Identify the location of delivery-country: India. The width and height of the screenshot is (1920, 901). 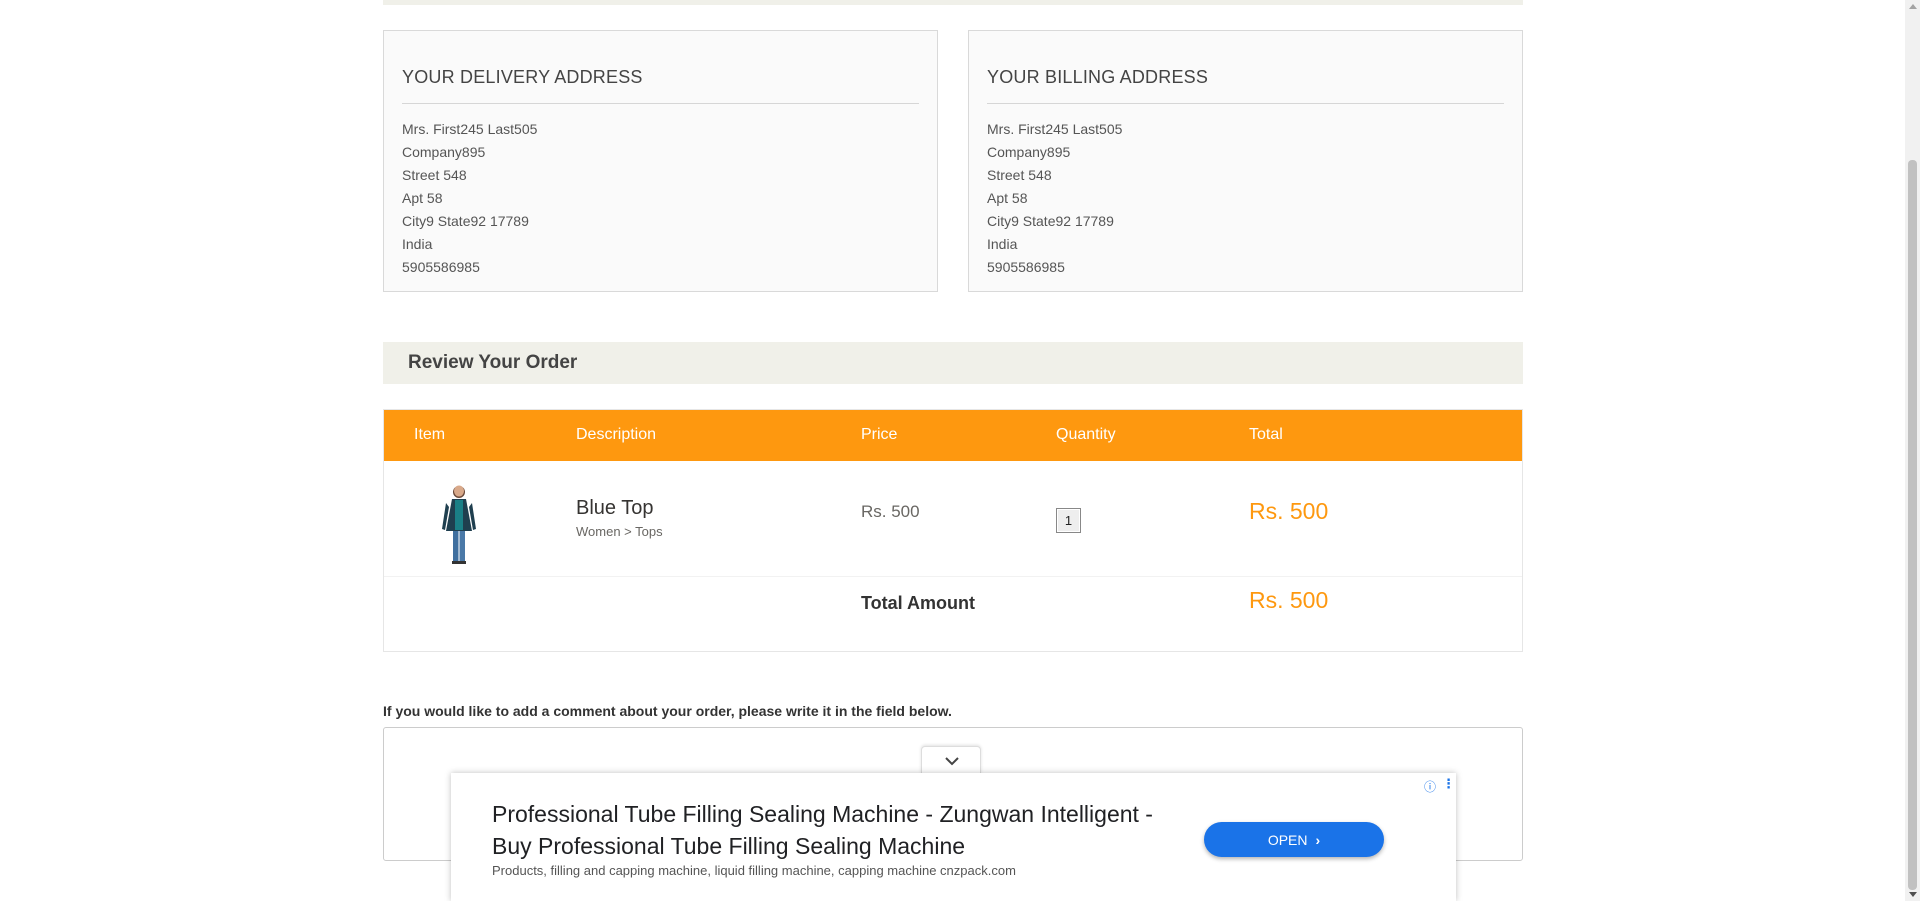
(417, 244).